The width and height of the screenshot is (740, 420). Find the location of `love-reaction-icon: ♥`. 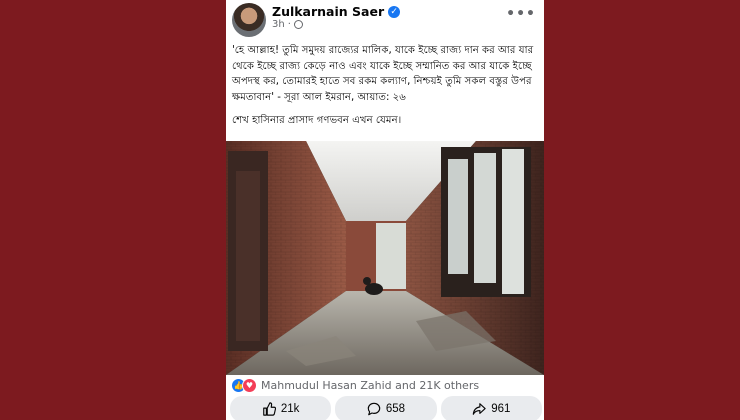

love-reaction-icon: ♥ is located at coordinates (249, 385).